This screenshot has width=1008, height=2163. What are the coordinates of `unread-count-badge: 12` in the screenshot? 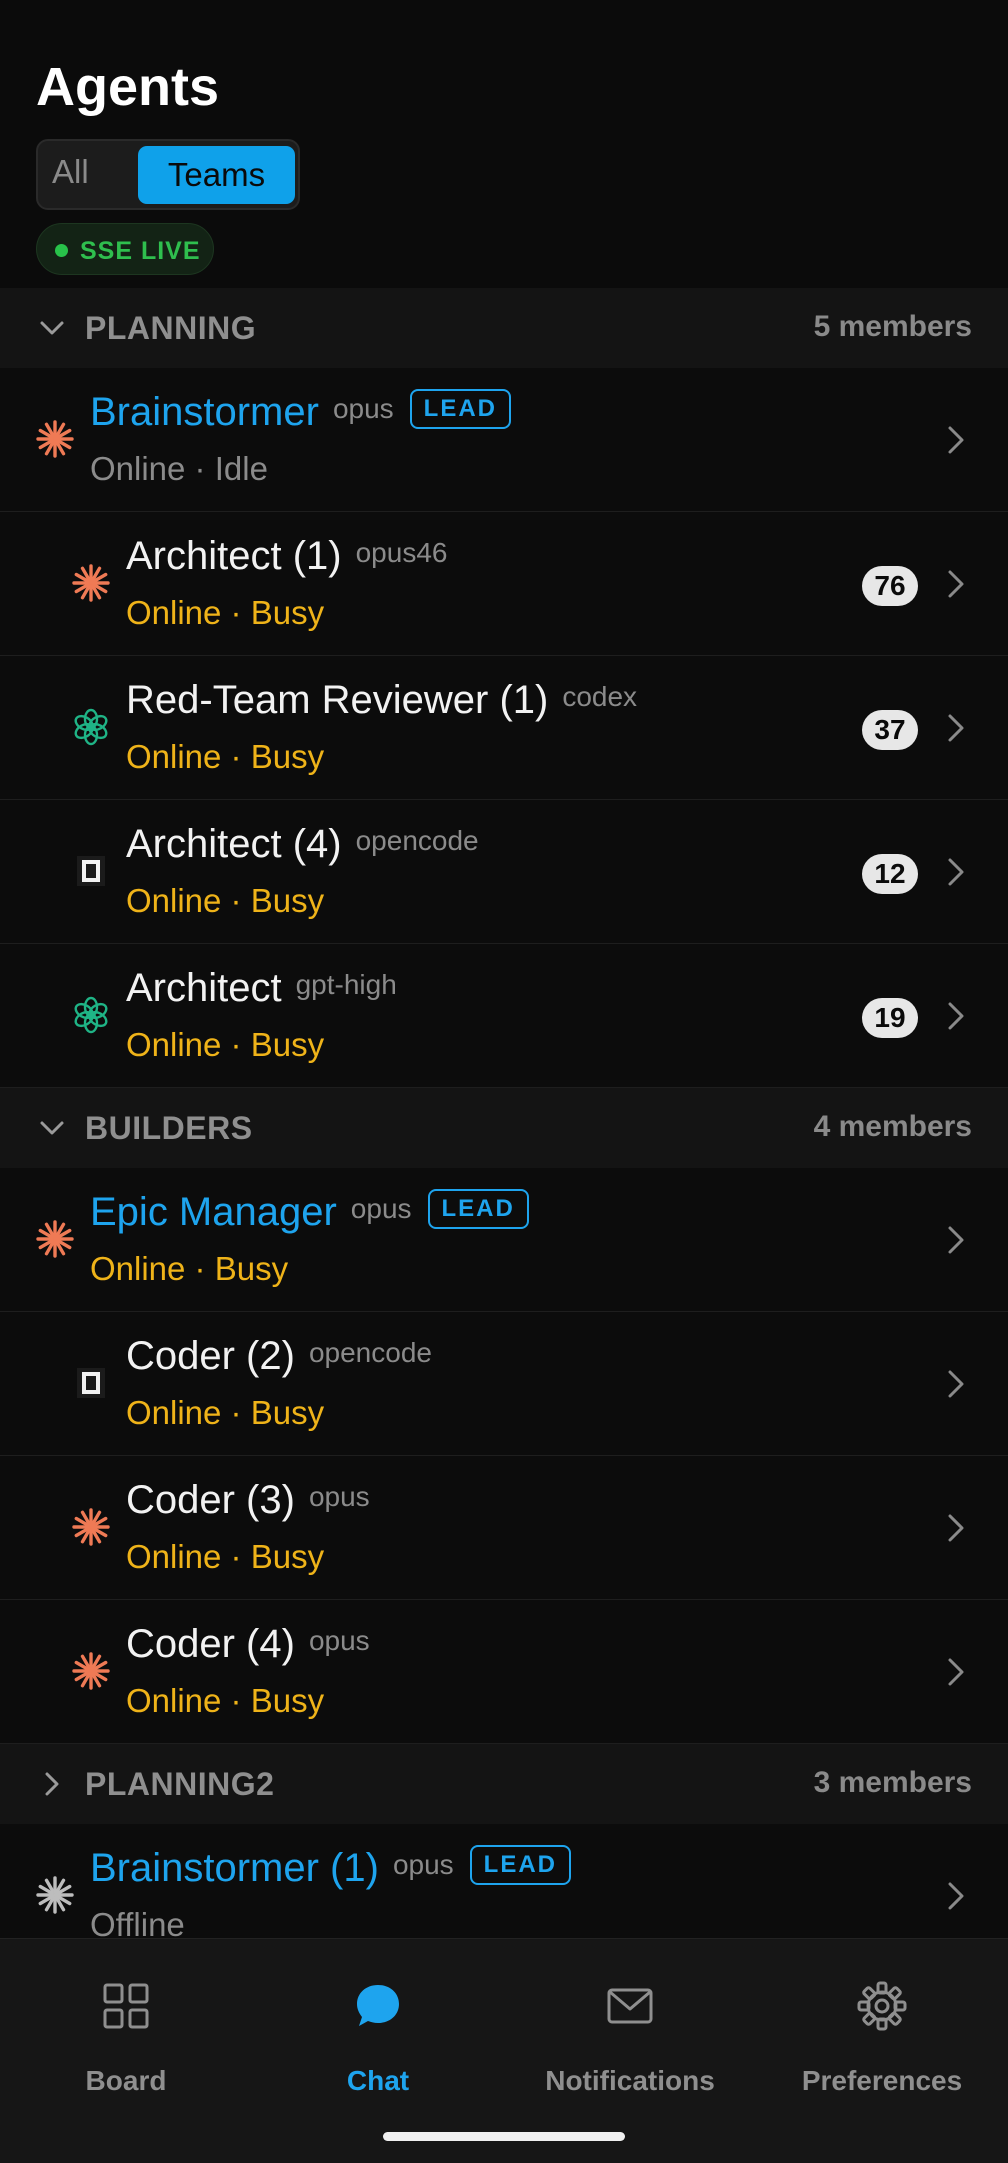 It's located at (890, 874).